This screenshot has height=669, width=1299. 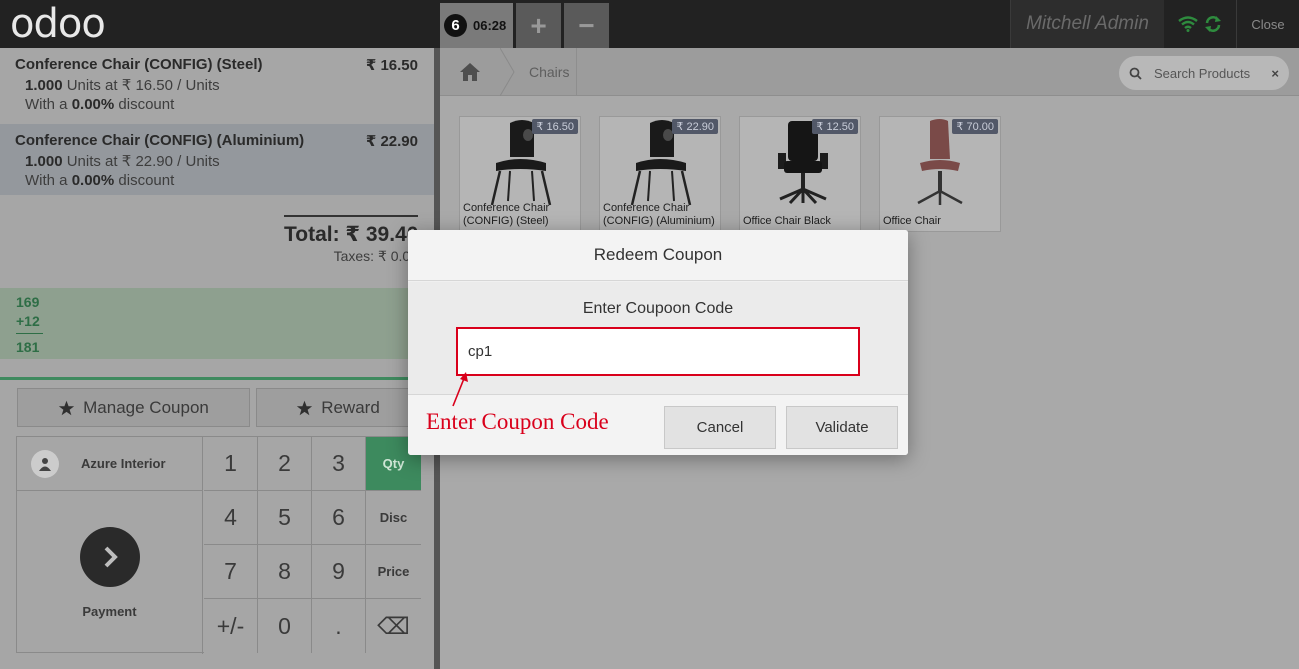 I want to click on numpad-mode-price: Price, so click(x=393, y=572).